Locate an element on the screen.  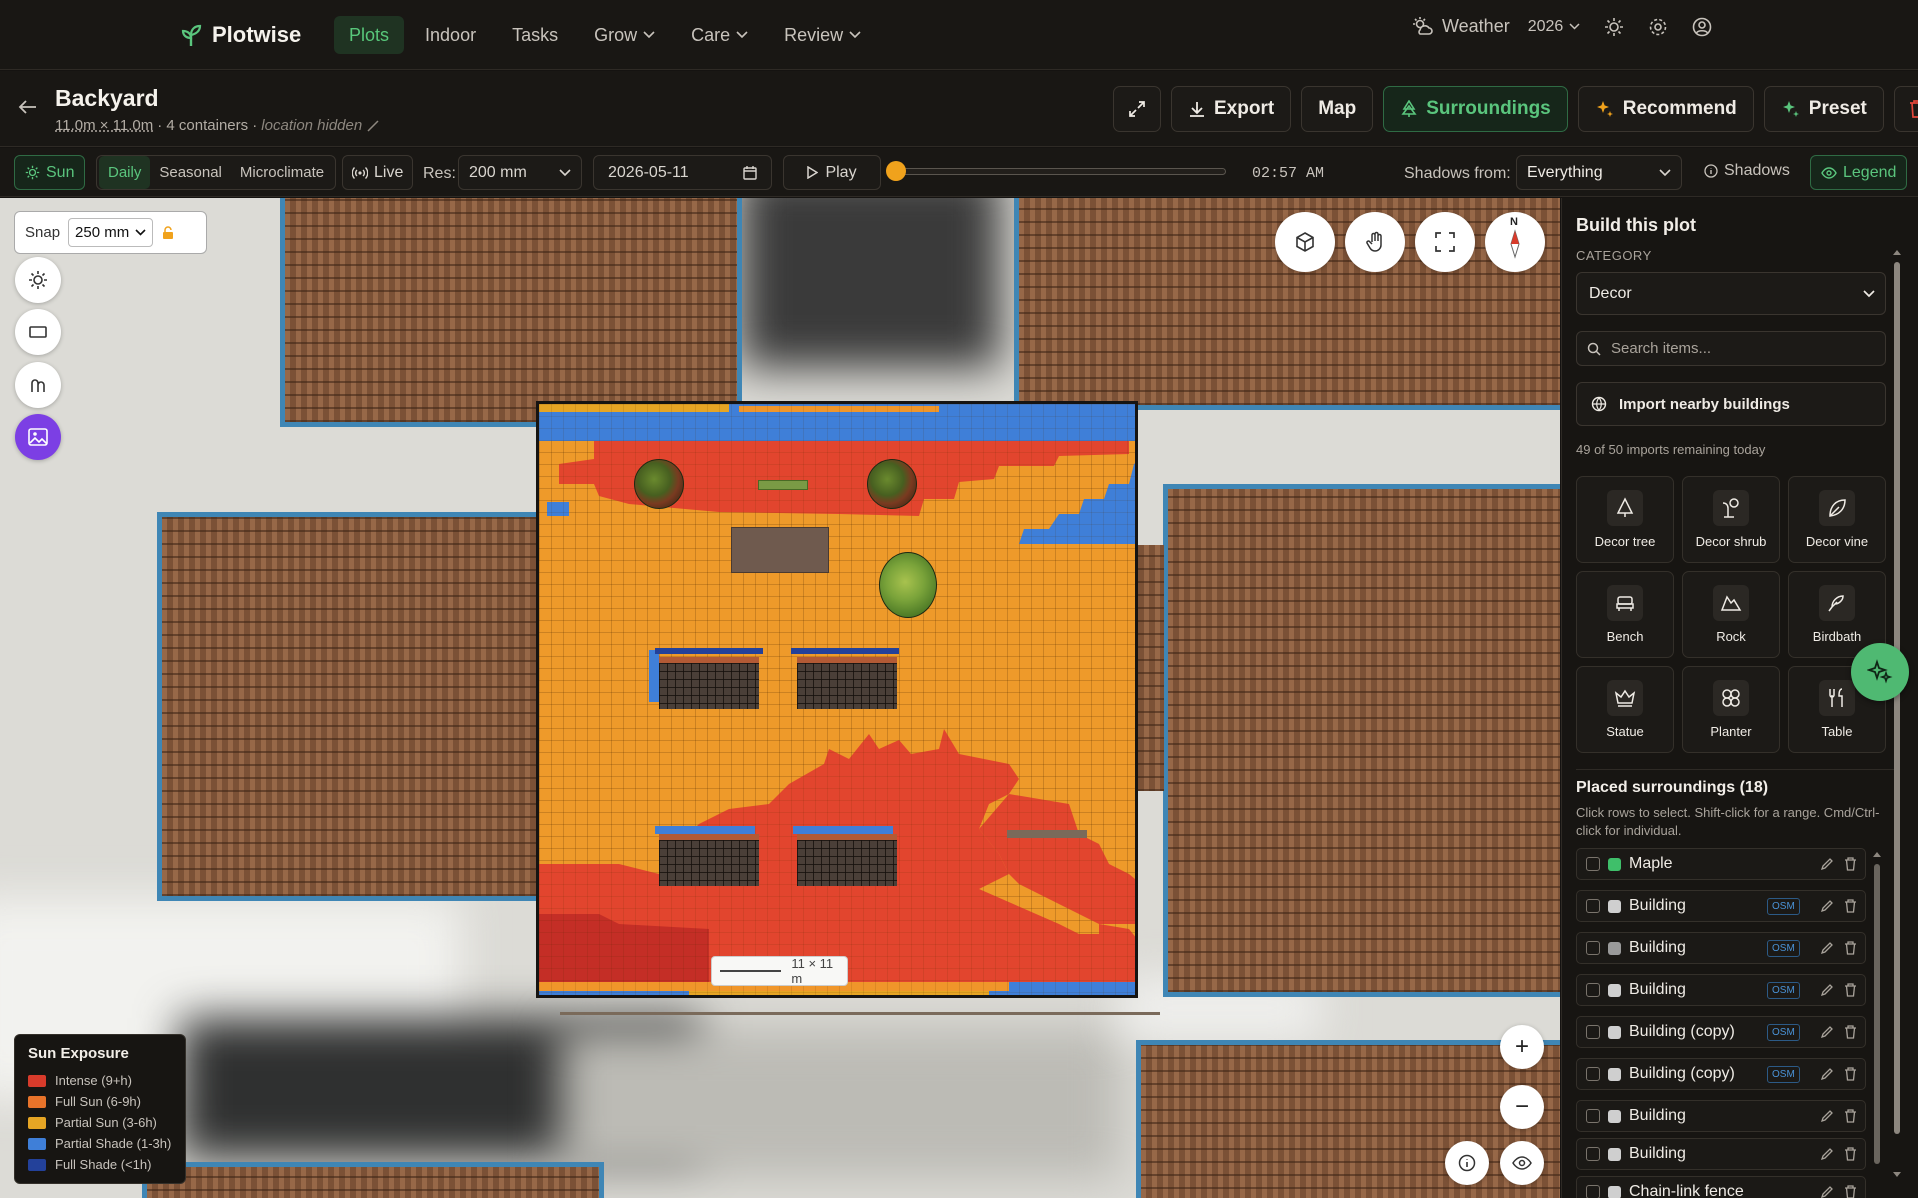
weather-link: Weather is located at coordinates (1461, 26).